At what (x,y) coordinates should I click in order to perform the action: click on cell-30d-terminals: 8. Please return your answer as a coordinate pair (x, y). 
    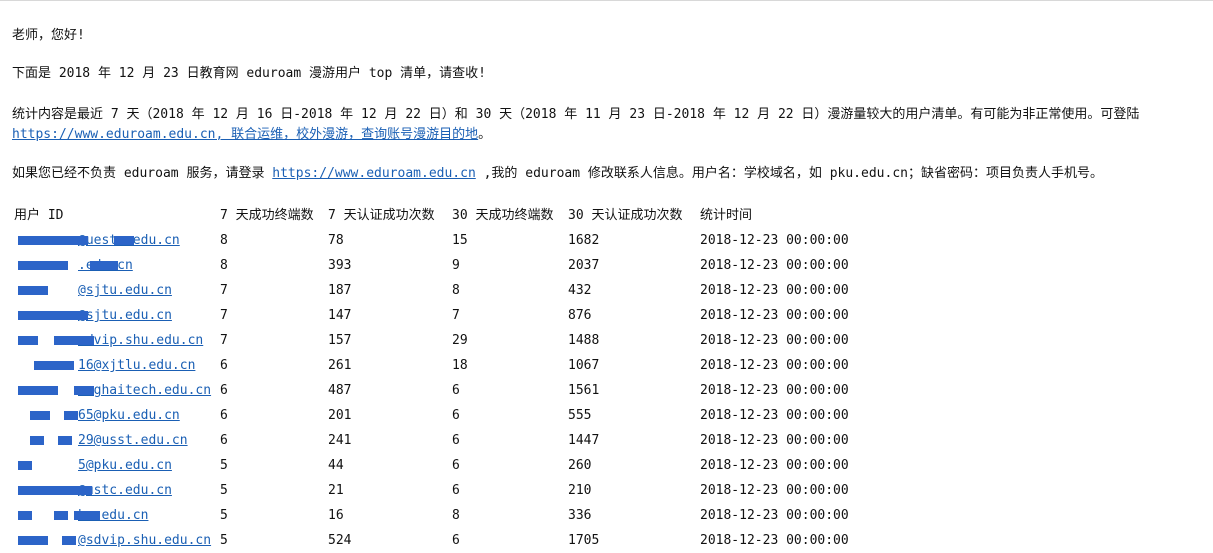
    Looking at the image, I should click on (456, 515).